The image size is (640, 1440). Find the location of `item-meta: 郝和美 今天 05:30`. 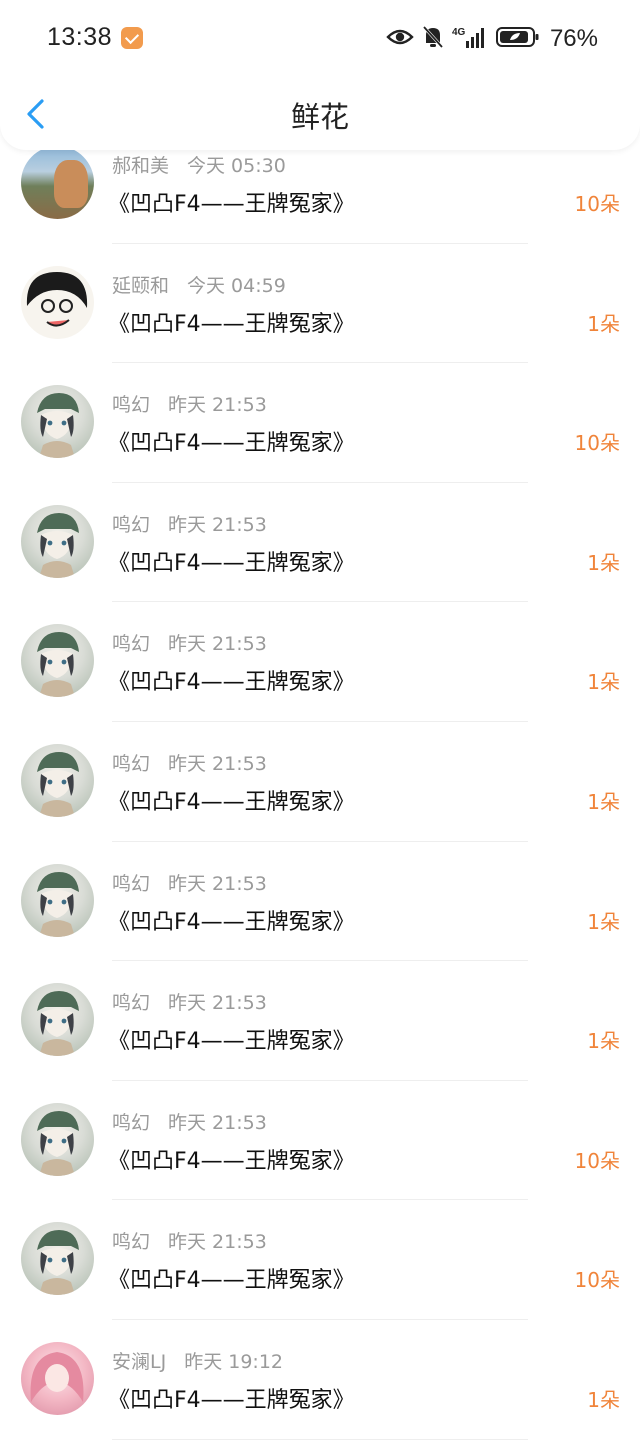

item-meta: 郝和美 今天 05:30 is located at coordinates (199, 164).